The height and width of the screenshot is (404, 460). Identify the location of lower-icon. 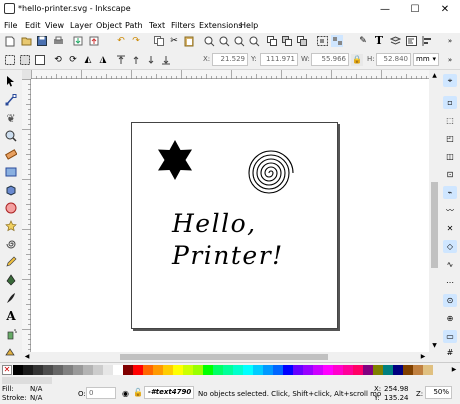
(151, 60).